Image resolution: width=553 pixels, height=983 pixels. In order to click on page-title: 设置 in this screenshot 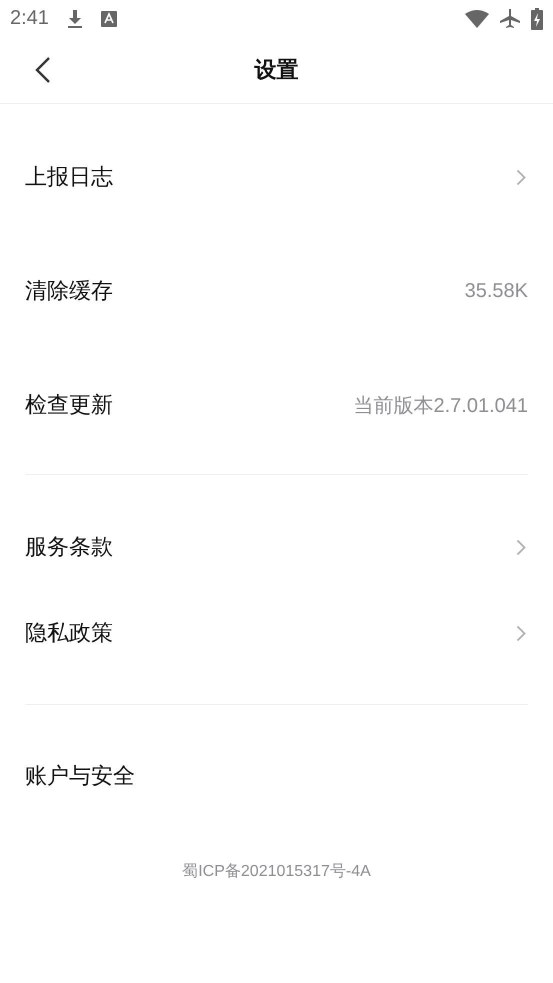, I will do `click(276, 71)`.